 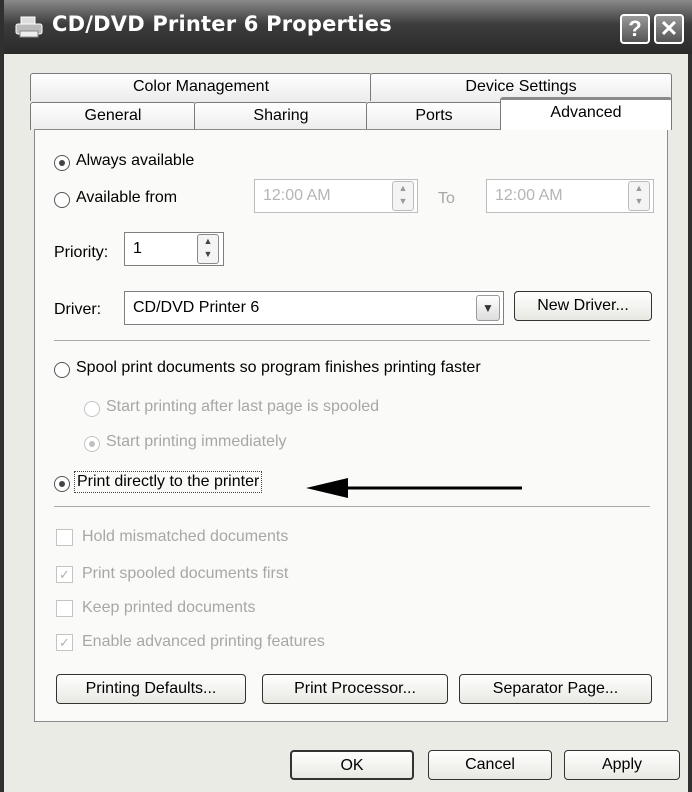 I want to click on print-directly-radio, so click(x=62, y=484).